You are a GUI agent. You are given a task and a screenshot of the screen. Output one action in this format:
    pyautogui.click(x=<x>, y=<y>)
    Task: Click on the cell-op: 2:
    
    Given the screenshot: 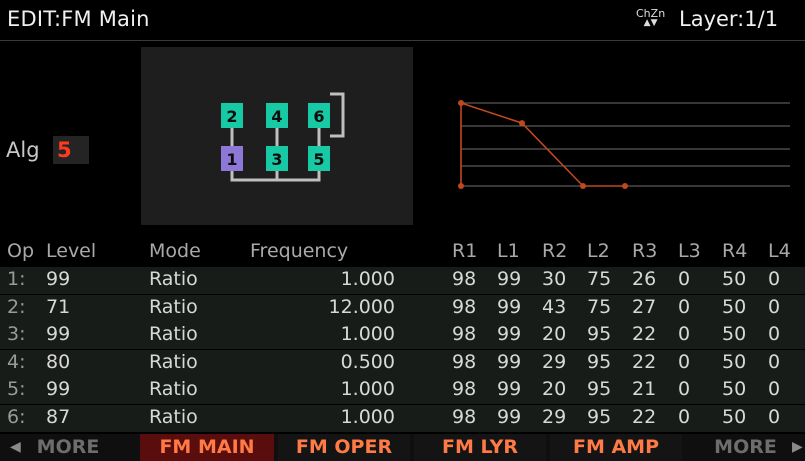 What is the action you would take?
    pyautogui.click(x=16, y=306)
    